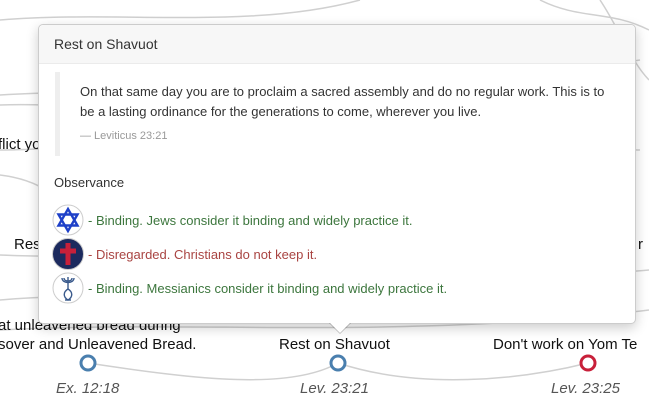 This screenshot has height=404, width=649. What do you see at coordinates (334, 388) in the screenshot?
I see `node-reference: Lev. 23:21` at bounding box center [334, 388].